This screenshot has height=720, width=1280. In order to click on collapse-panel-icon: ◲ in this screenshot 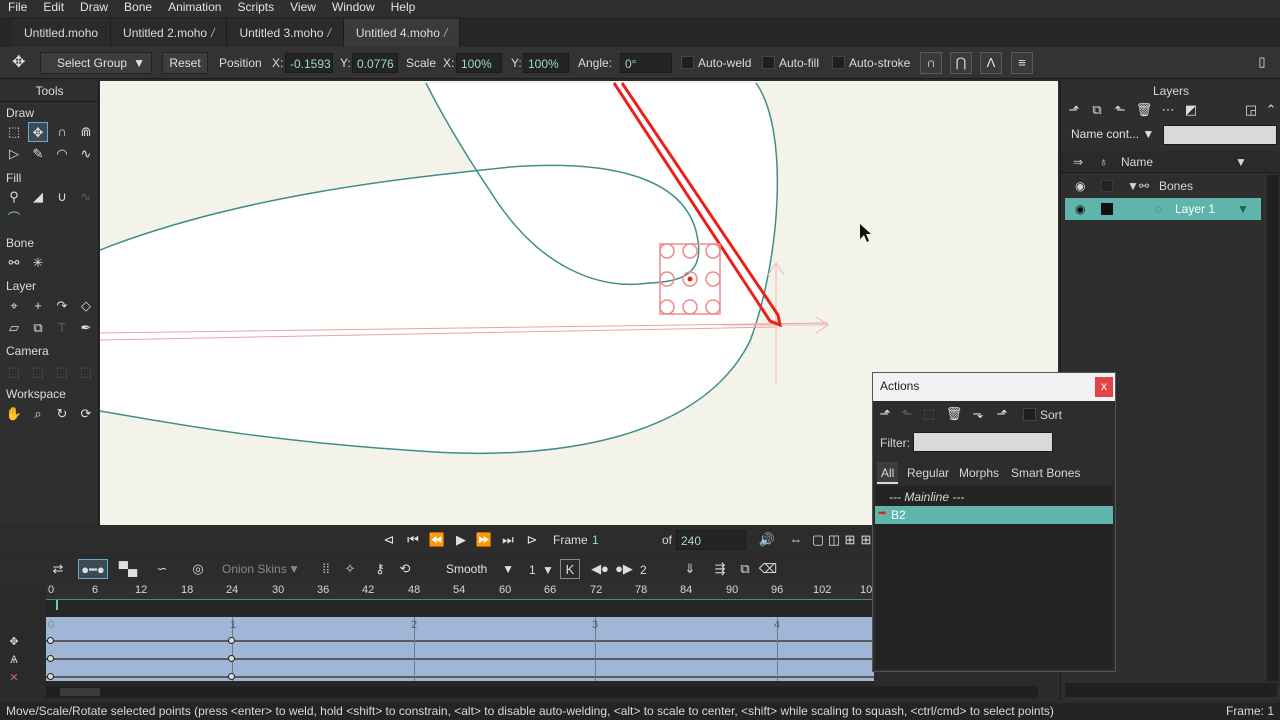, I will do `click(1251, 110)`.